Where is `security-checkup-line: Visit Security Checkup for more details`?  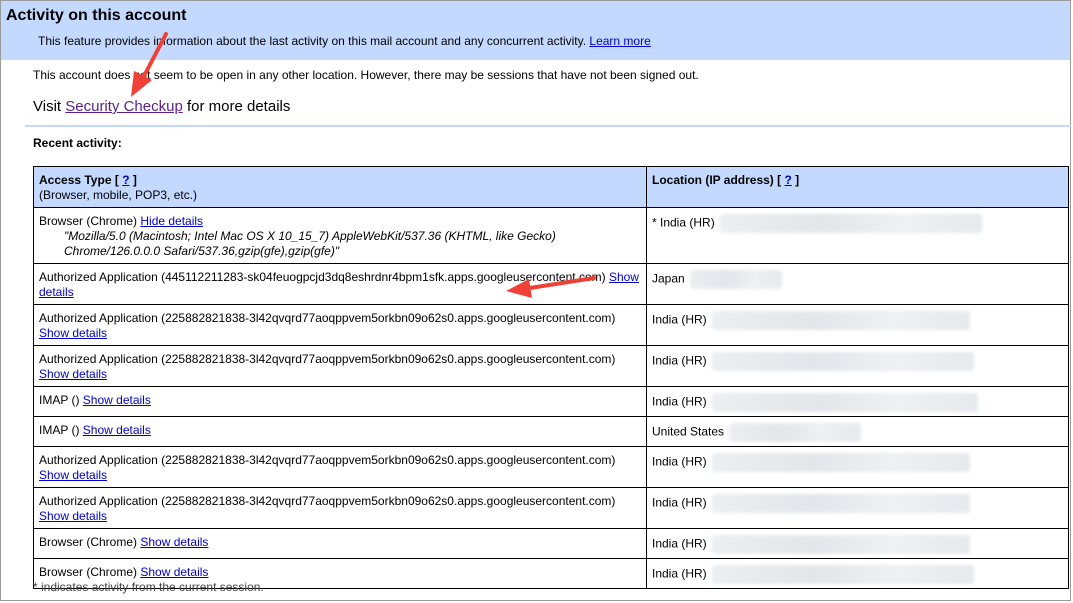 security-checkup-line: Visit Security Checkup for more details is located at coordinates (161, 106).